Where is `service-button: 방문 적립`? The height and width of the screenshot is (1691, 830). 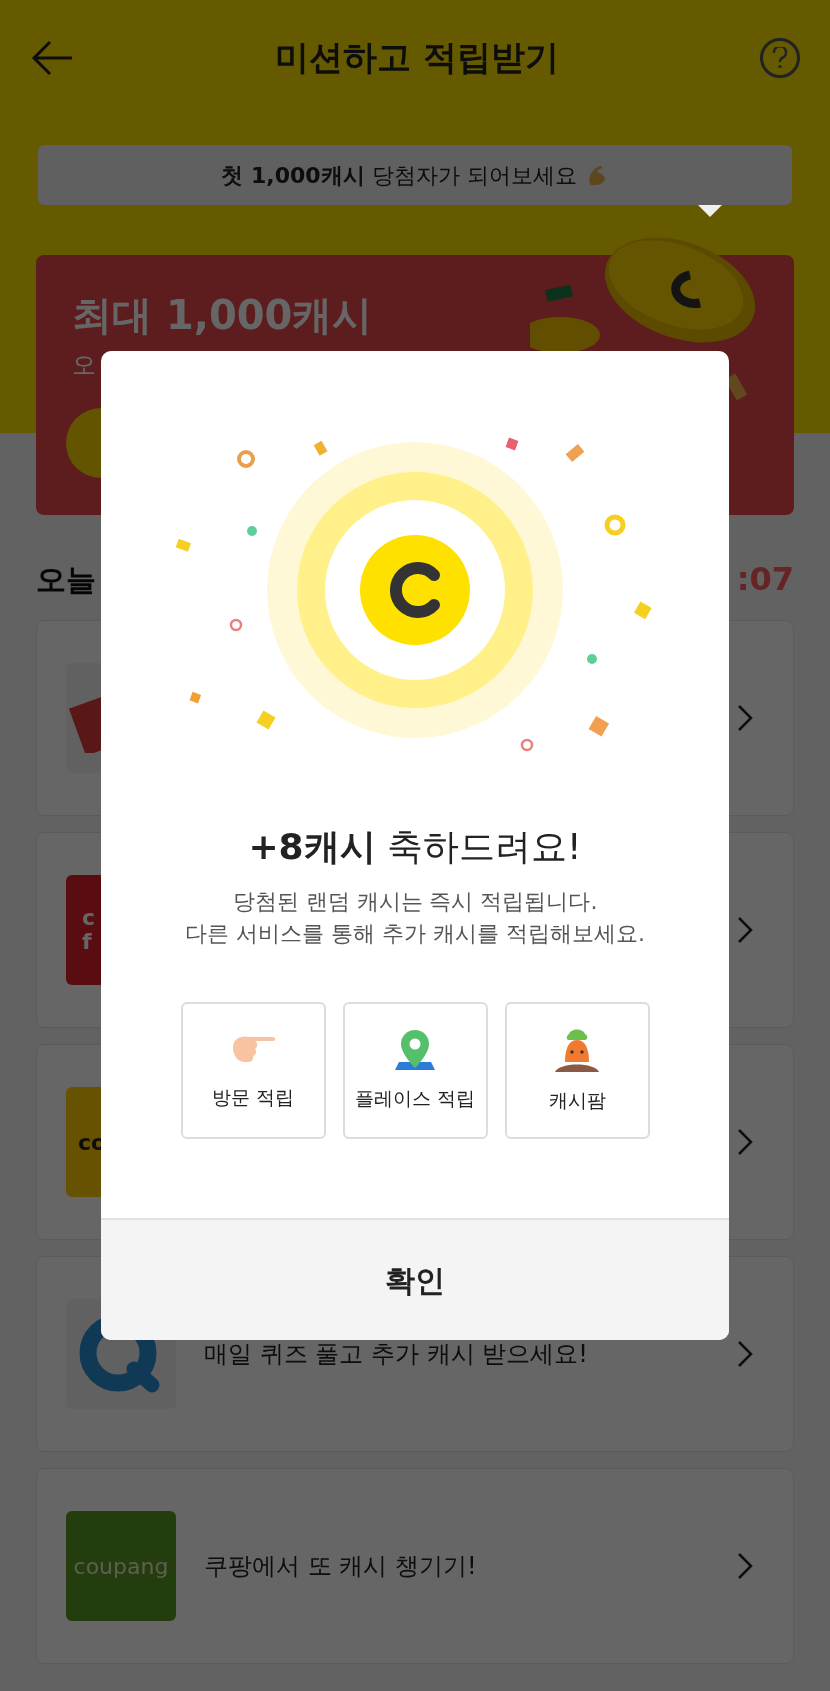
service-button: 방문 적립 is located at coordinates (253, 1070).